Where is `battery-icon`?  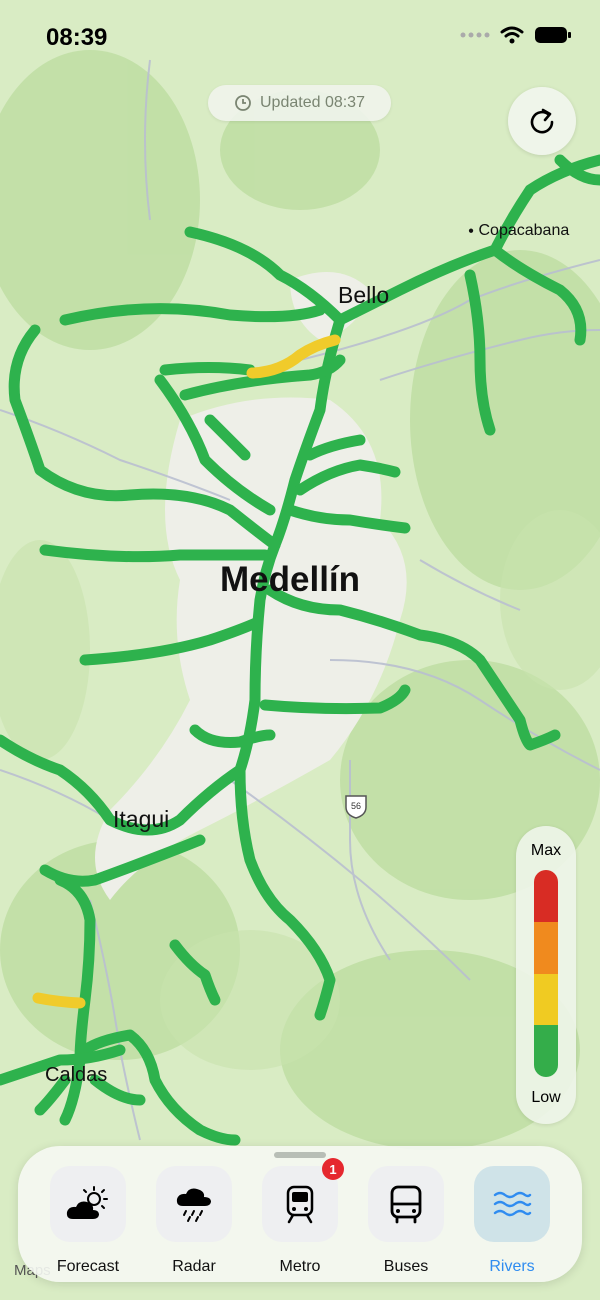
battery-icon is located at coordinates (553, 35).